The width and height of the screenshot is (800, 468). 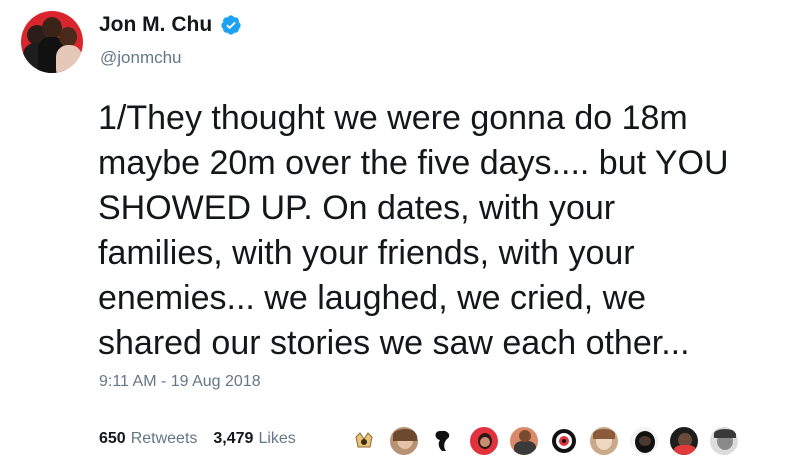 What do you see at coordinates (233, 438) in the screenshot?
I see `likes-count: 3,479` at bounding box center [233, 438].